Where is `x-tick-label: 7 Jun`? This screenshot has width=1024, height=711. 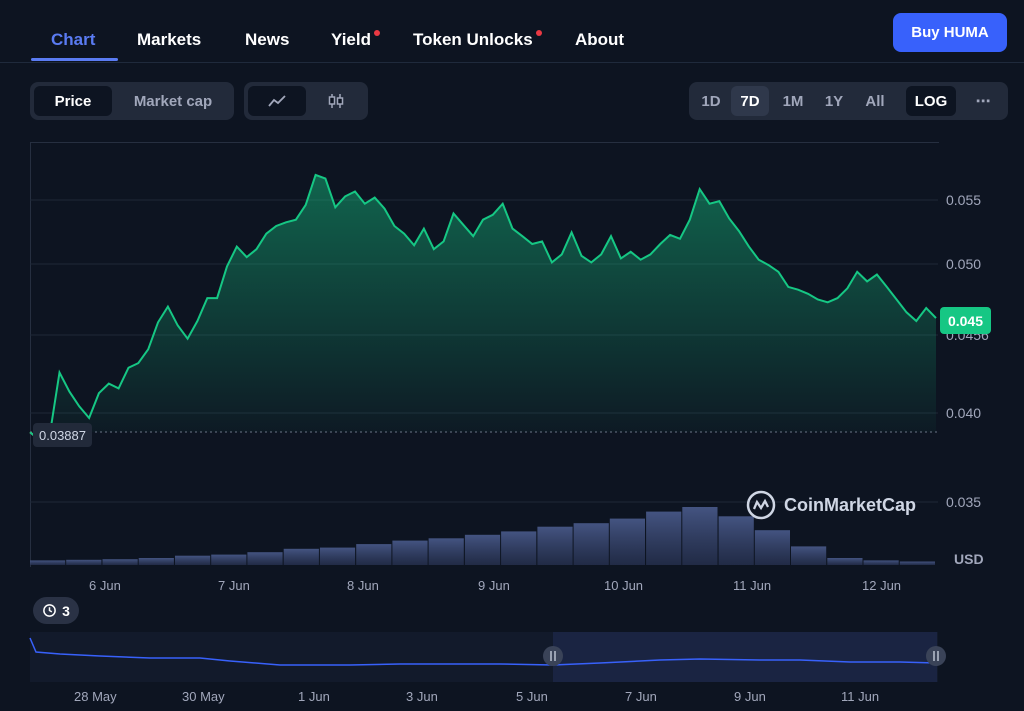
x-tick-label: 7 Jun is located at coordinates (234, 585).